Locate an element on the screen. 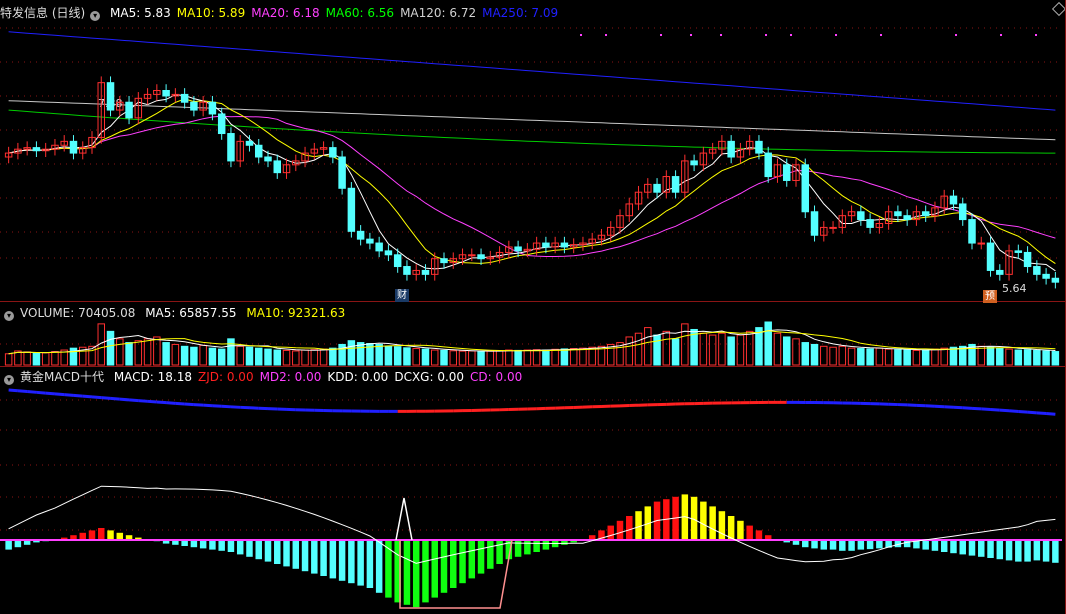 The image size is (1066, 614). ma60-line is located at coordinates (532, 131).